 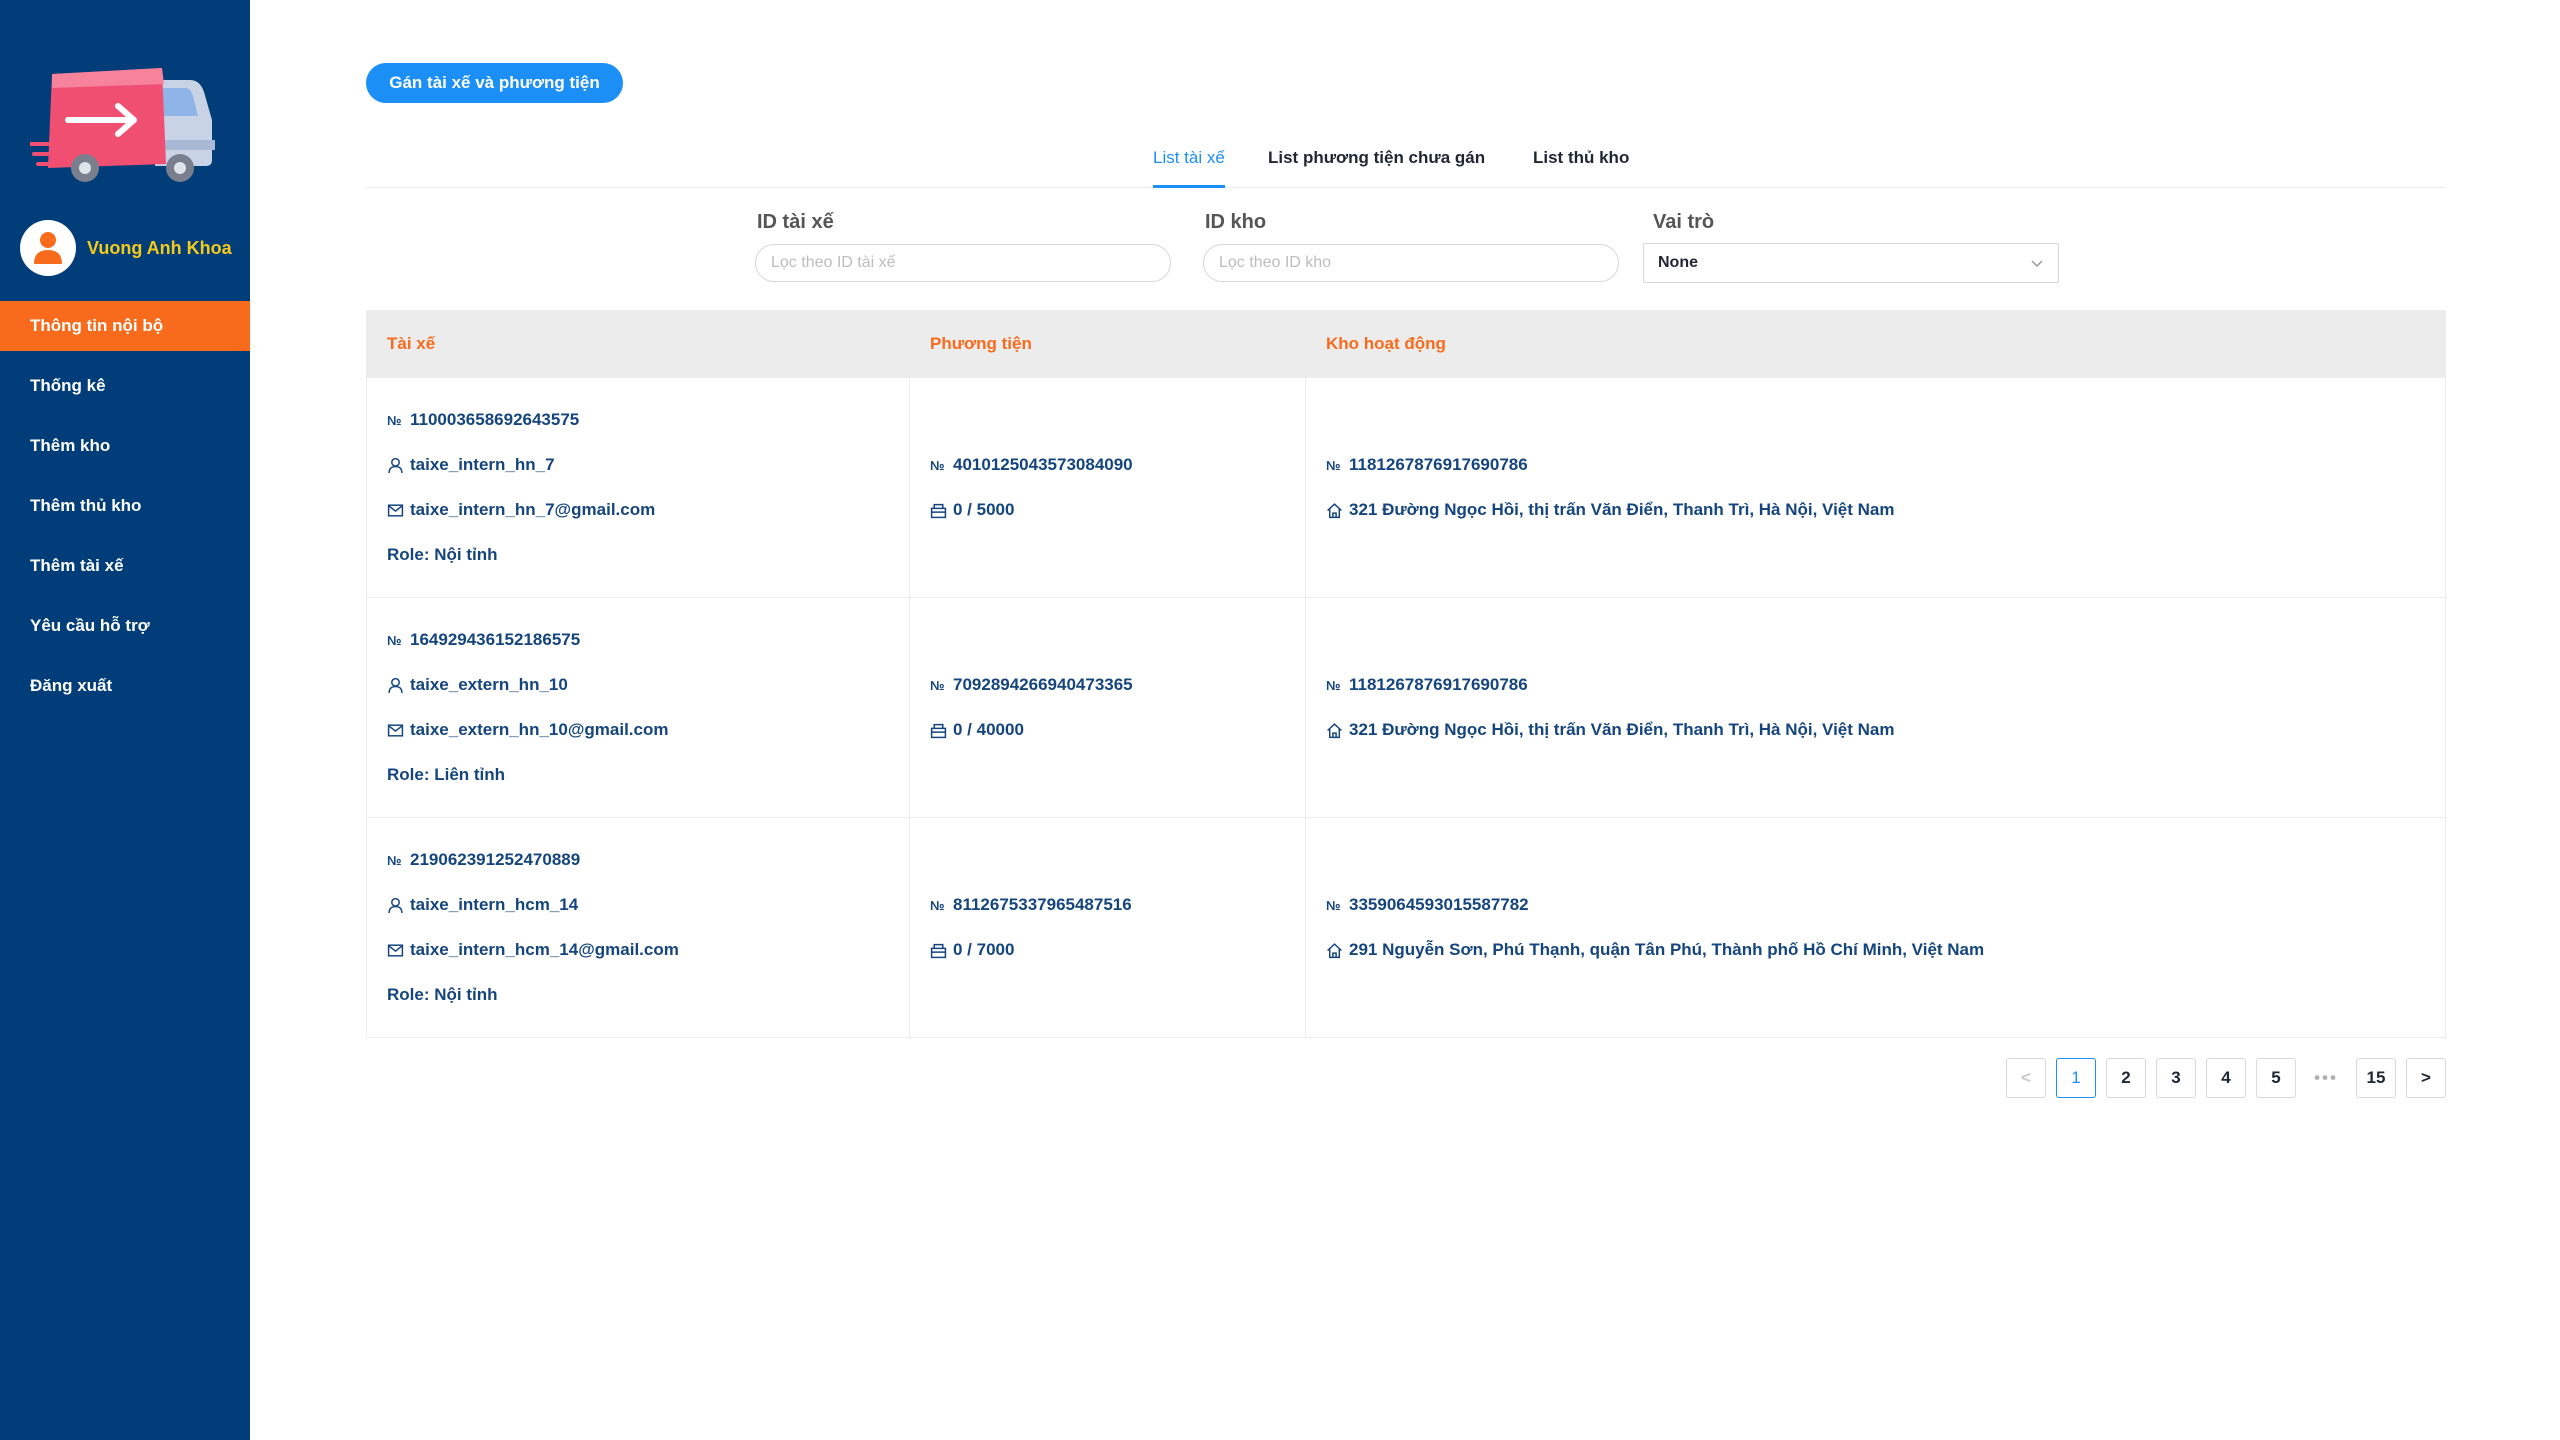 What do you see at coordinates (1108, 487) in the screenshot?
I see `vehicle-cell: № 4010125043573084090 0 / 5000` at bounding box center [1108, 487].